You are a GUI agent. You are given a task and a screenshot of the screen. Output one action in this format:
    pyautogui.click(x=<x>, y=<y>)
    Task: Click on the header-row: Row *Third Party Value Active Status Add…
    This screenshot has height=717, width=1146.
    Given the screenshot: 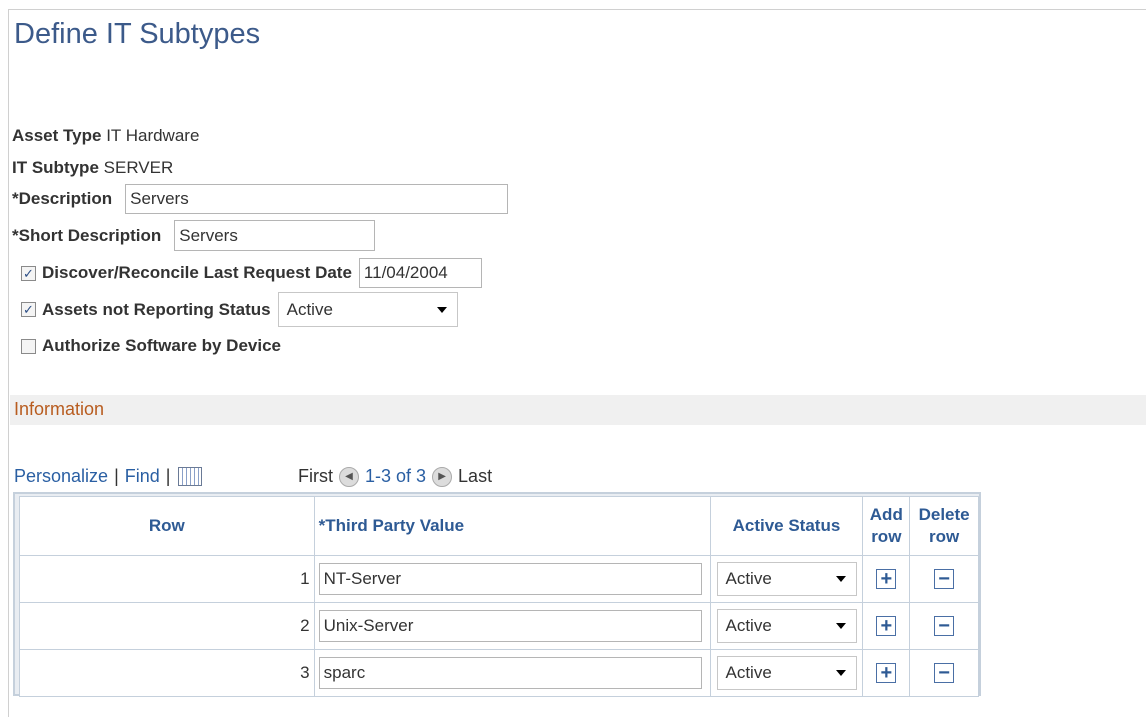 What is the action you would take?
    pyautogui.click(x=499, y=526)
    